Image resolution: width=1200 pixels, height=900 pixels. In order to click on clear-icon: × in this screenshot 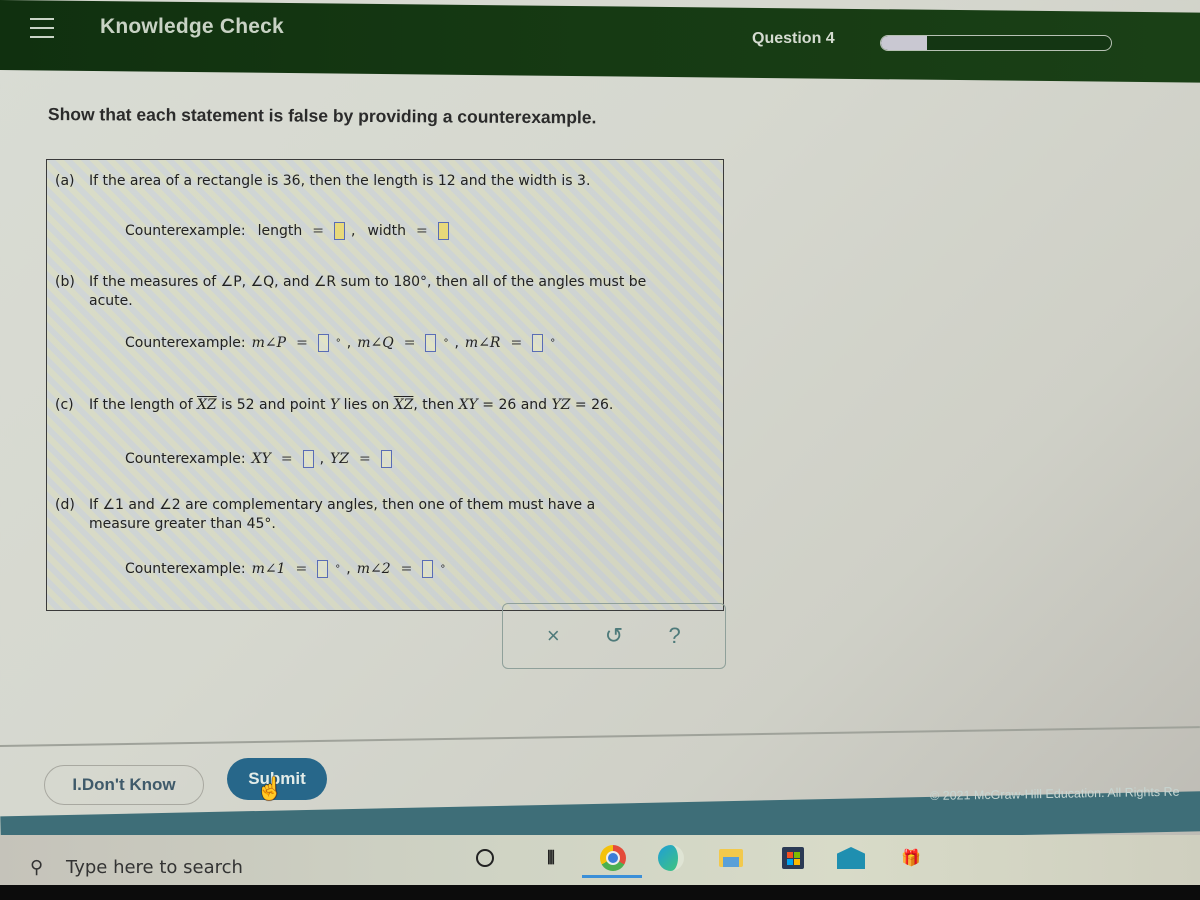, I will do `click(553, 636)`.